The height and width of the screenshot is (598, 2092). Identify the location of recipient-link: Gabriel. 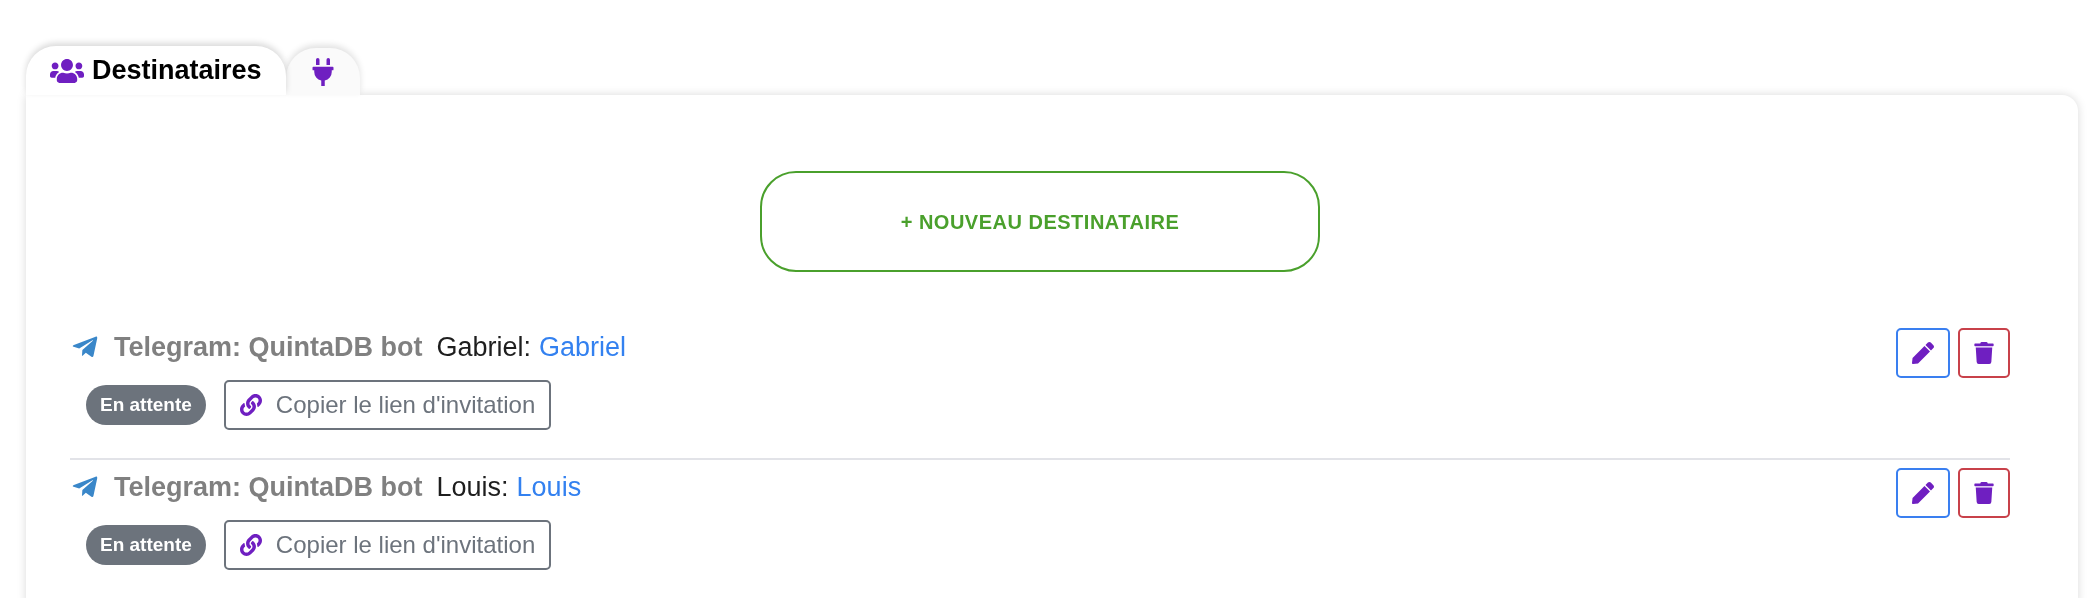
(583, 347).